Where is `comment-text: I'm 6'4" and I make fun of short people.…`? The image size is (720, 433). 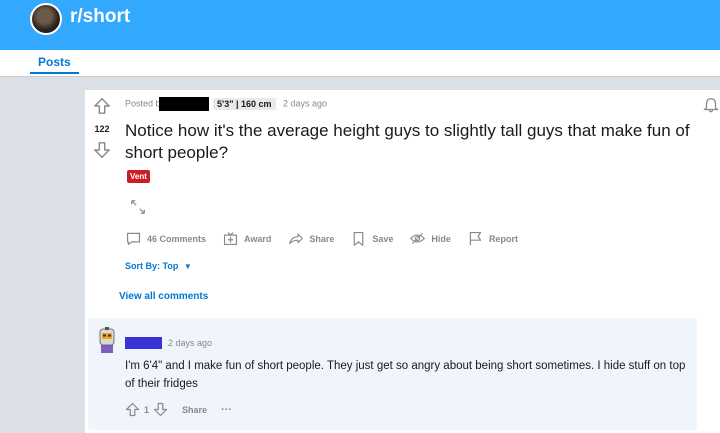 comment-text: I'm 6'4" and I make fun of short people.… is located at coordinates (405, 375).